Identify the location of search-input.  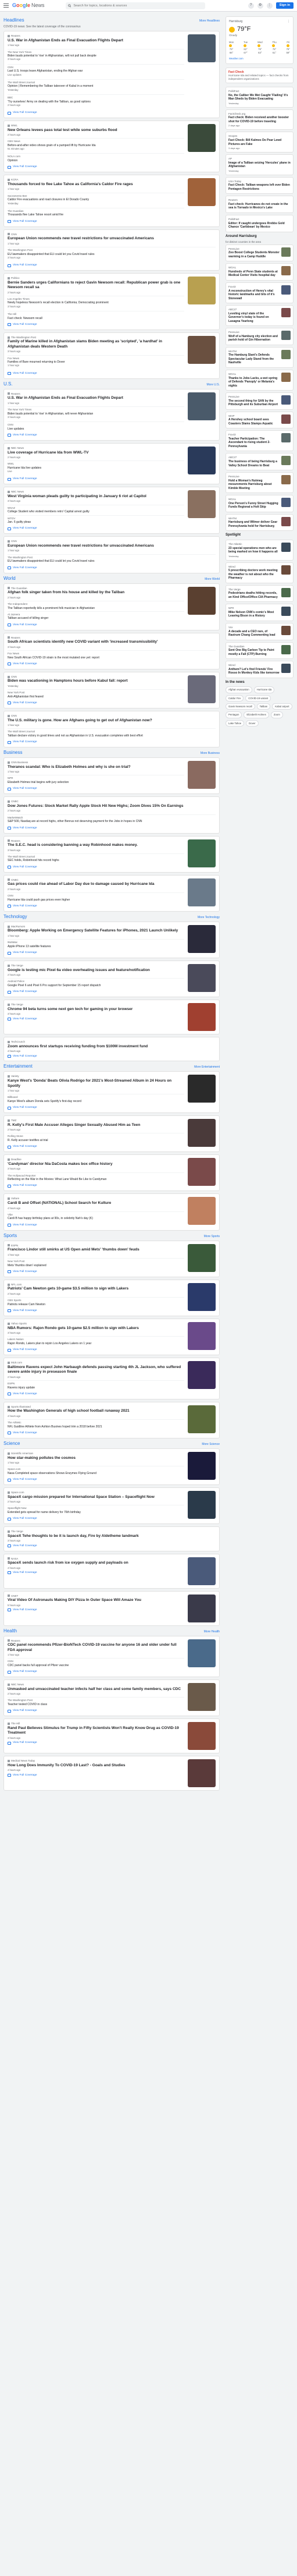
(138, 5).